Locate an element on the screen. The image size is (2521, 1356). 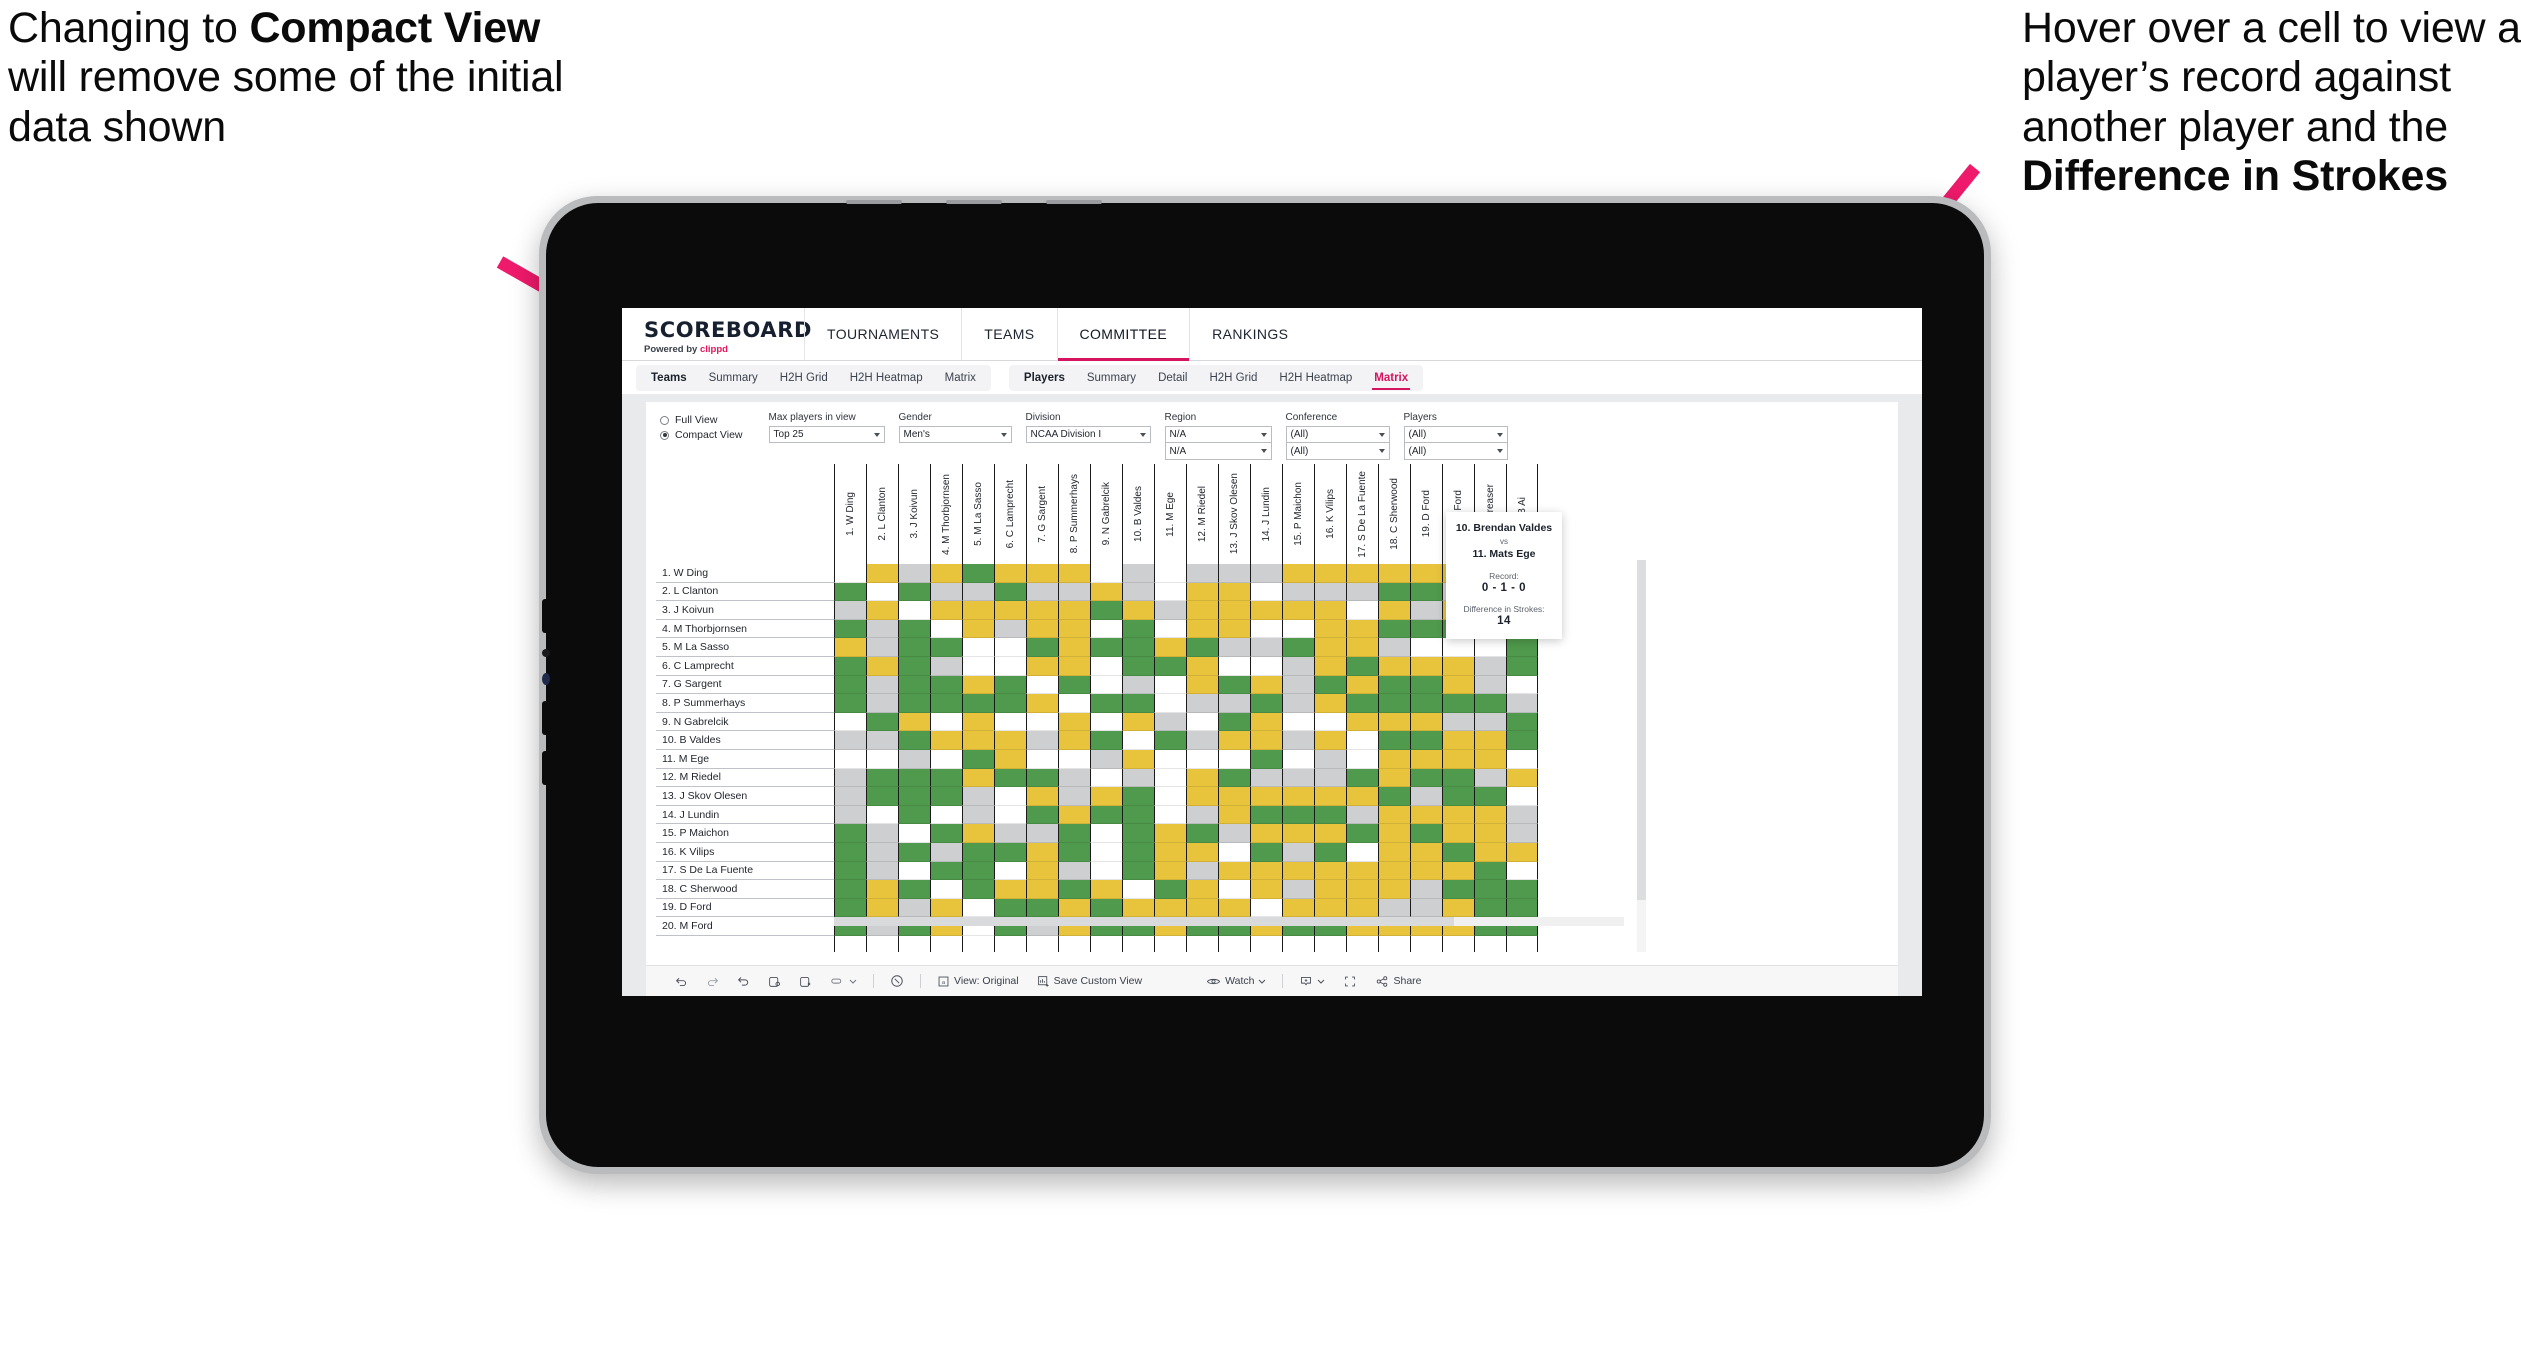
matrix-column-header: 19. D Ford is located at coordinates (1426, 514).